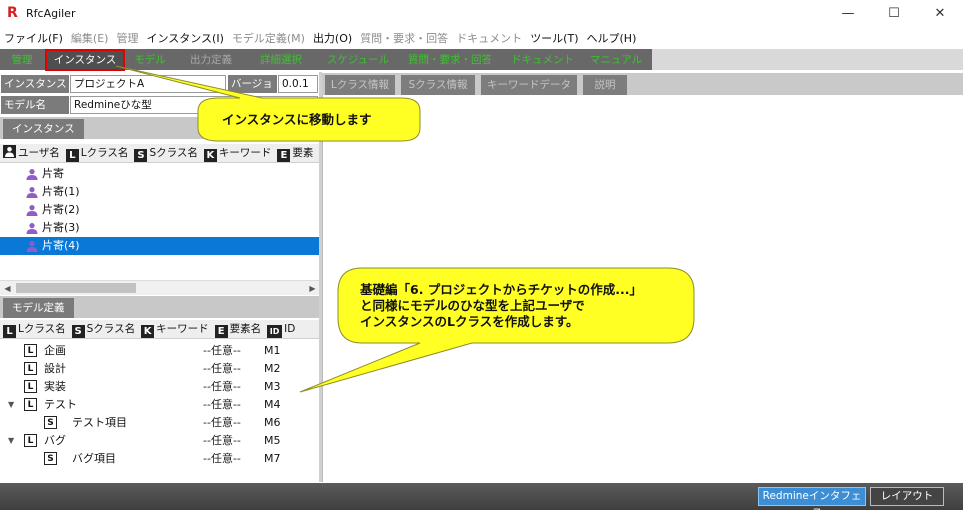  I want to click on model-row-id: M2, so click(272, 368).